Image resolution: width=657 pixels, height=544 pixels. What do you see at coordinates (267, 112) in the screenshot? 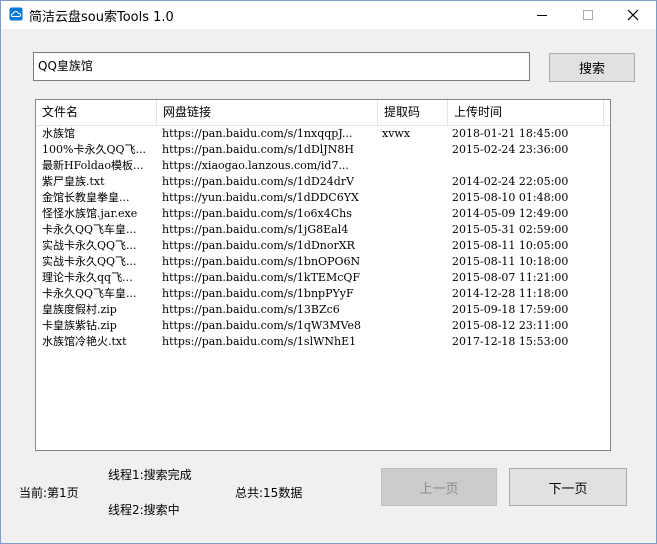
I see `column-header-link: 网盘链接` at bounding box center [267, 112].